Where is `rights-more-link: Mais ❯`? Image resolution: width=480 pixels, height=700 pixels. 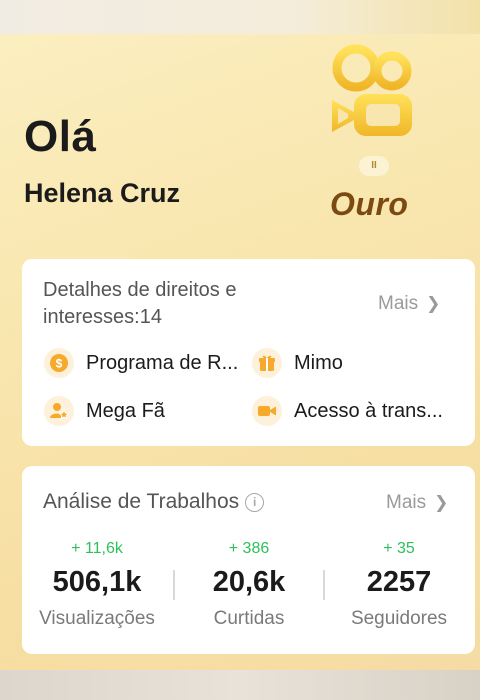 rights-more-link: Mais ❯ is located at coordinates (409, 304).